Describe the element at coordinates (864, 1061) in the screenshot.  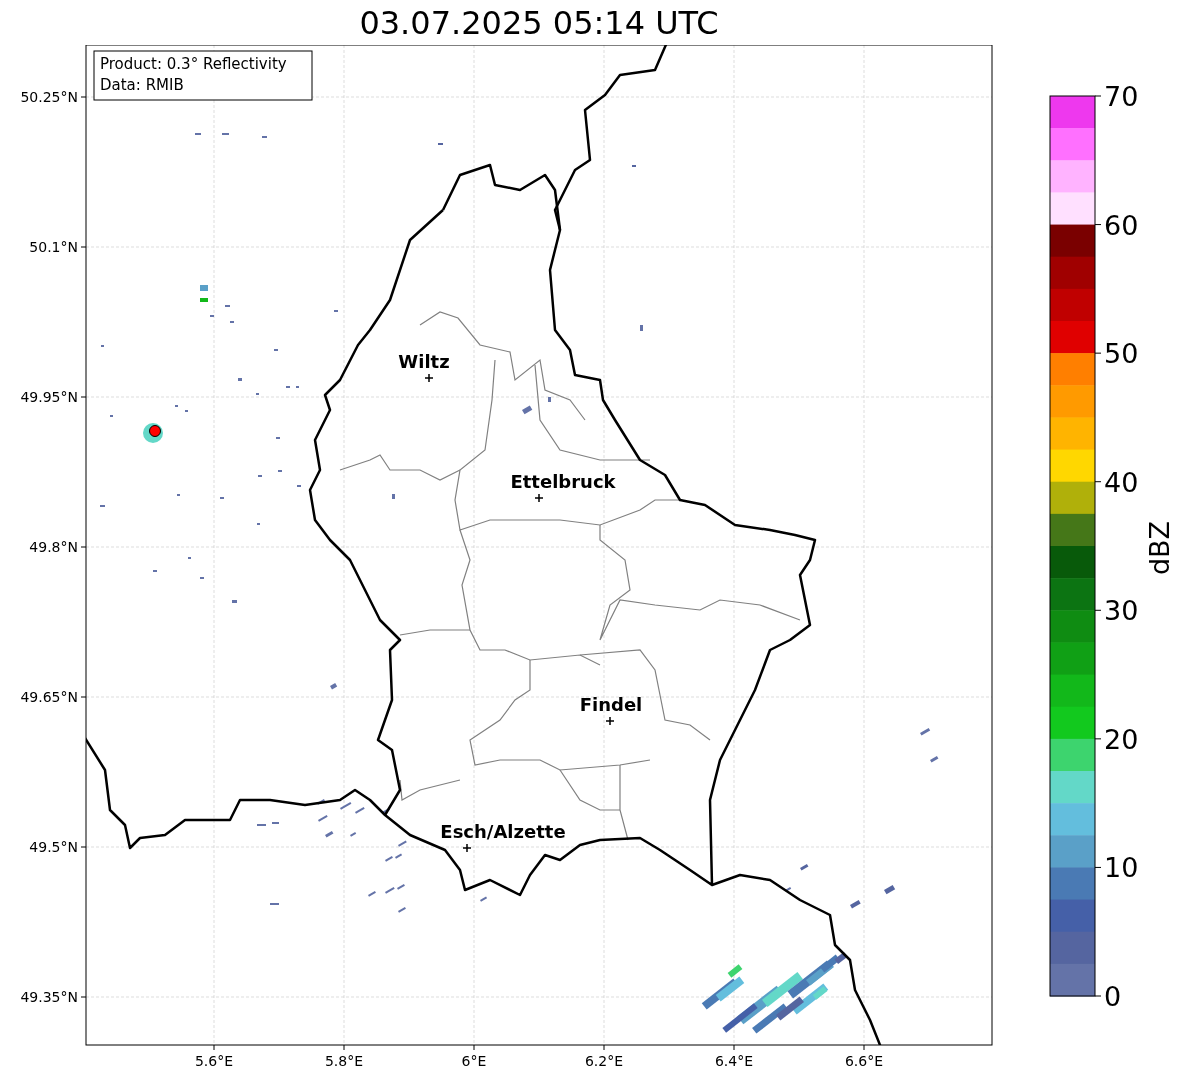
I see `tick-label: 6.6°E` at that location.